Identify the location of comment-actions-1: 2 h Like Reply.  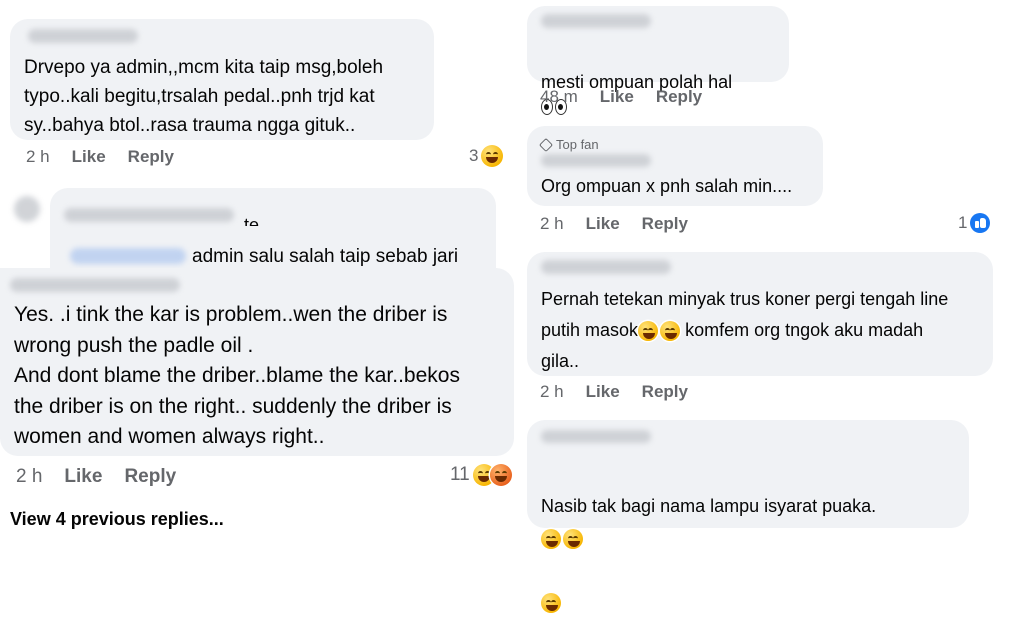
(100, 157).